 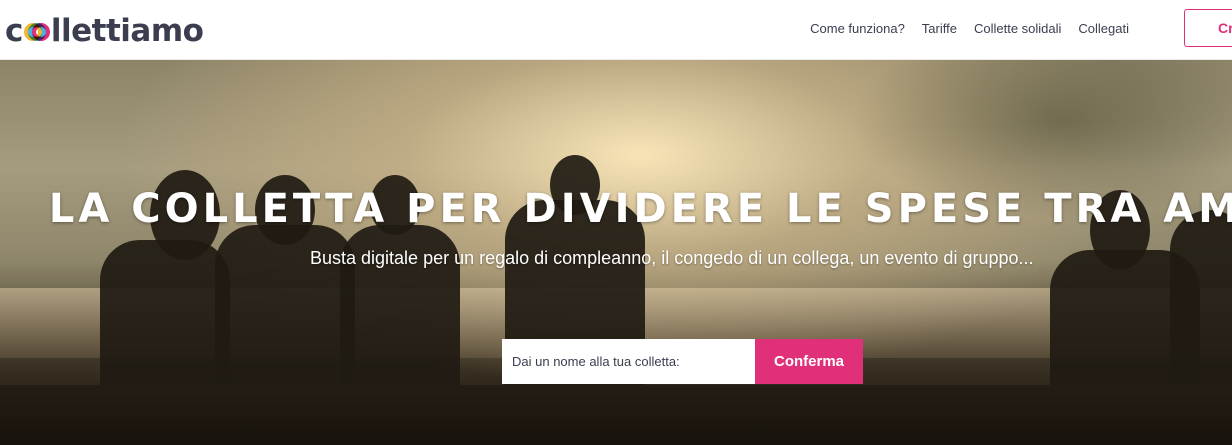 I want to click on colletta-name-form: Conferma, so click(x=682, y=361).